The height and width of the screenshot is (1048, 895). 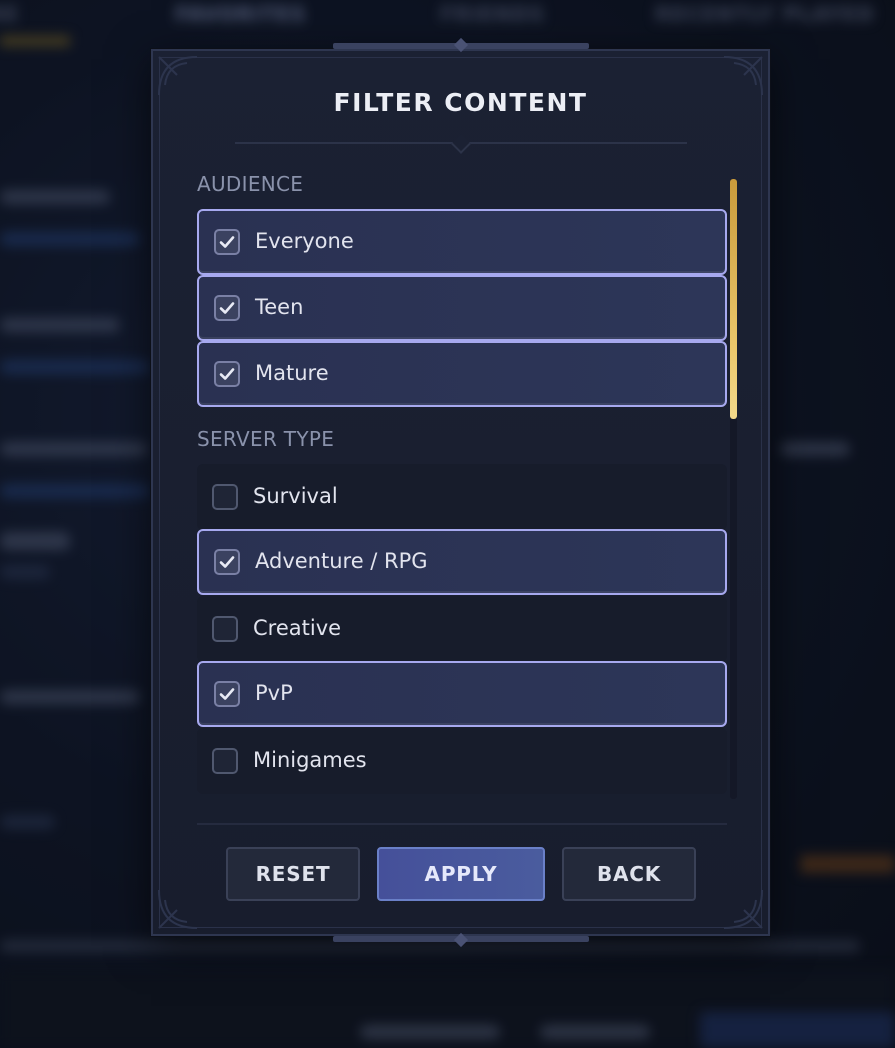 What do you see at coordinates (295, 496) in the screenshot?
I see `option-label: Survival` at bounding box center [295, 496].